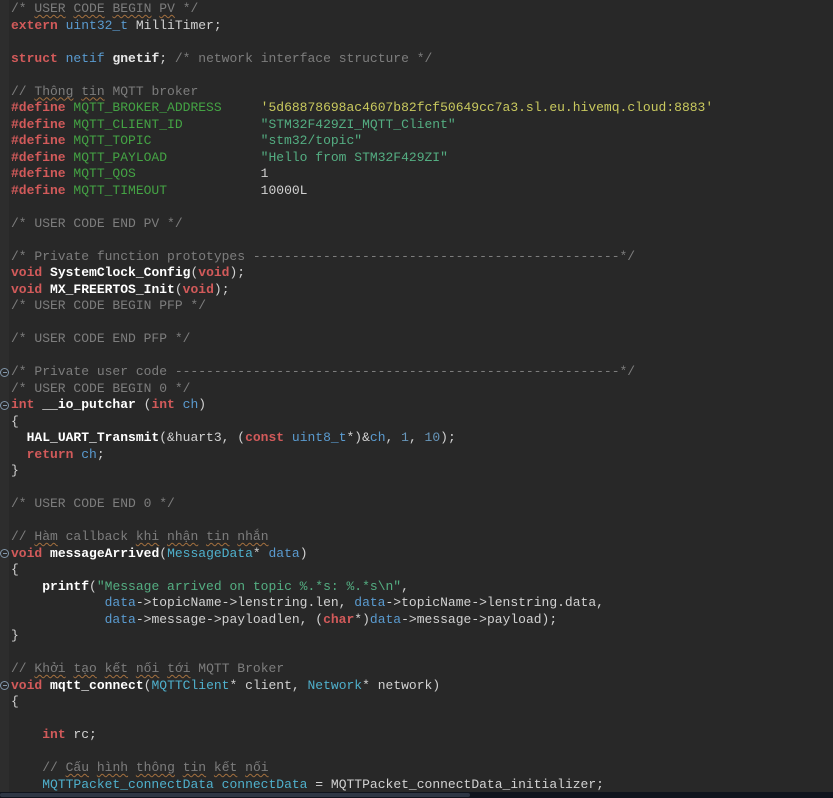 Image resolution: width=833 pixels, height=798 pixels. I want to click on code-line: /* USER CODE BEGIN PV */, so click(416, 9).